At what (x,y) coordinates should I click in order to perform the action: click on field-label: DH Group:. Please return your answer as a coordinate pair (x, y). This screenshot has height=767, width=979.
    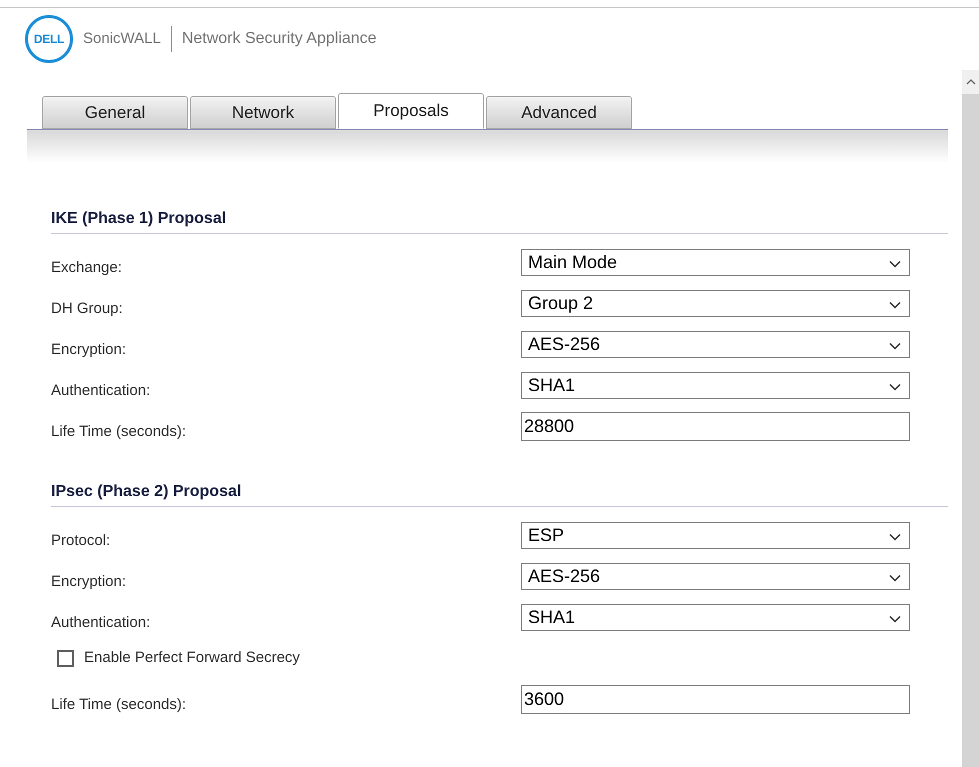
    Looking at the image, I should click on (87, 309).